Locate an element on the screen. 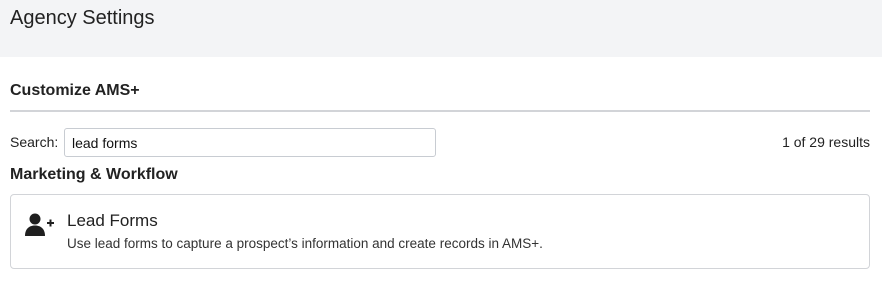  user-plus-icon is located at coordinates (40, 225).